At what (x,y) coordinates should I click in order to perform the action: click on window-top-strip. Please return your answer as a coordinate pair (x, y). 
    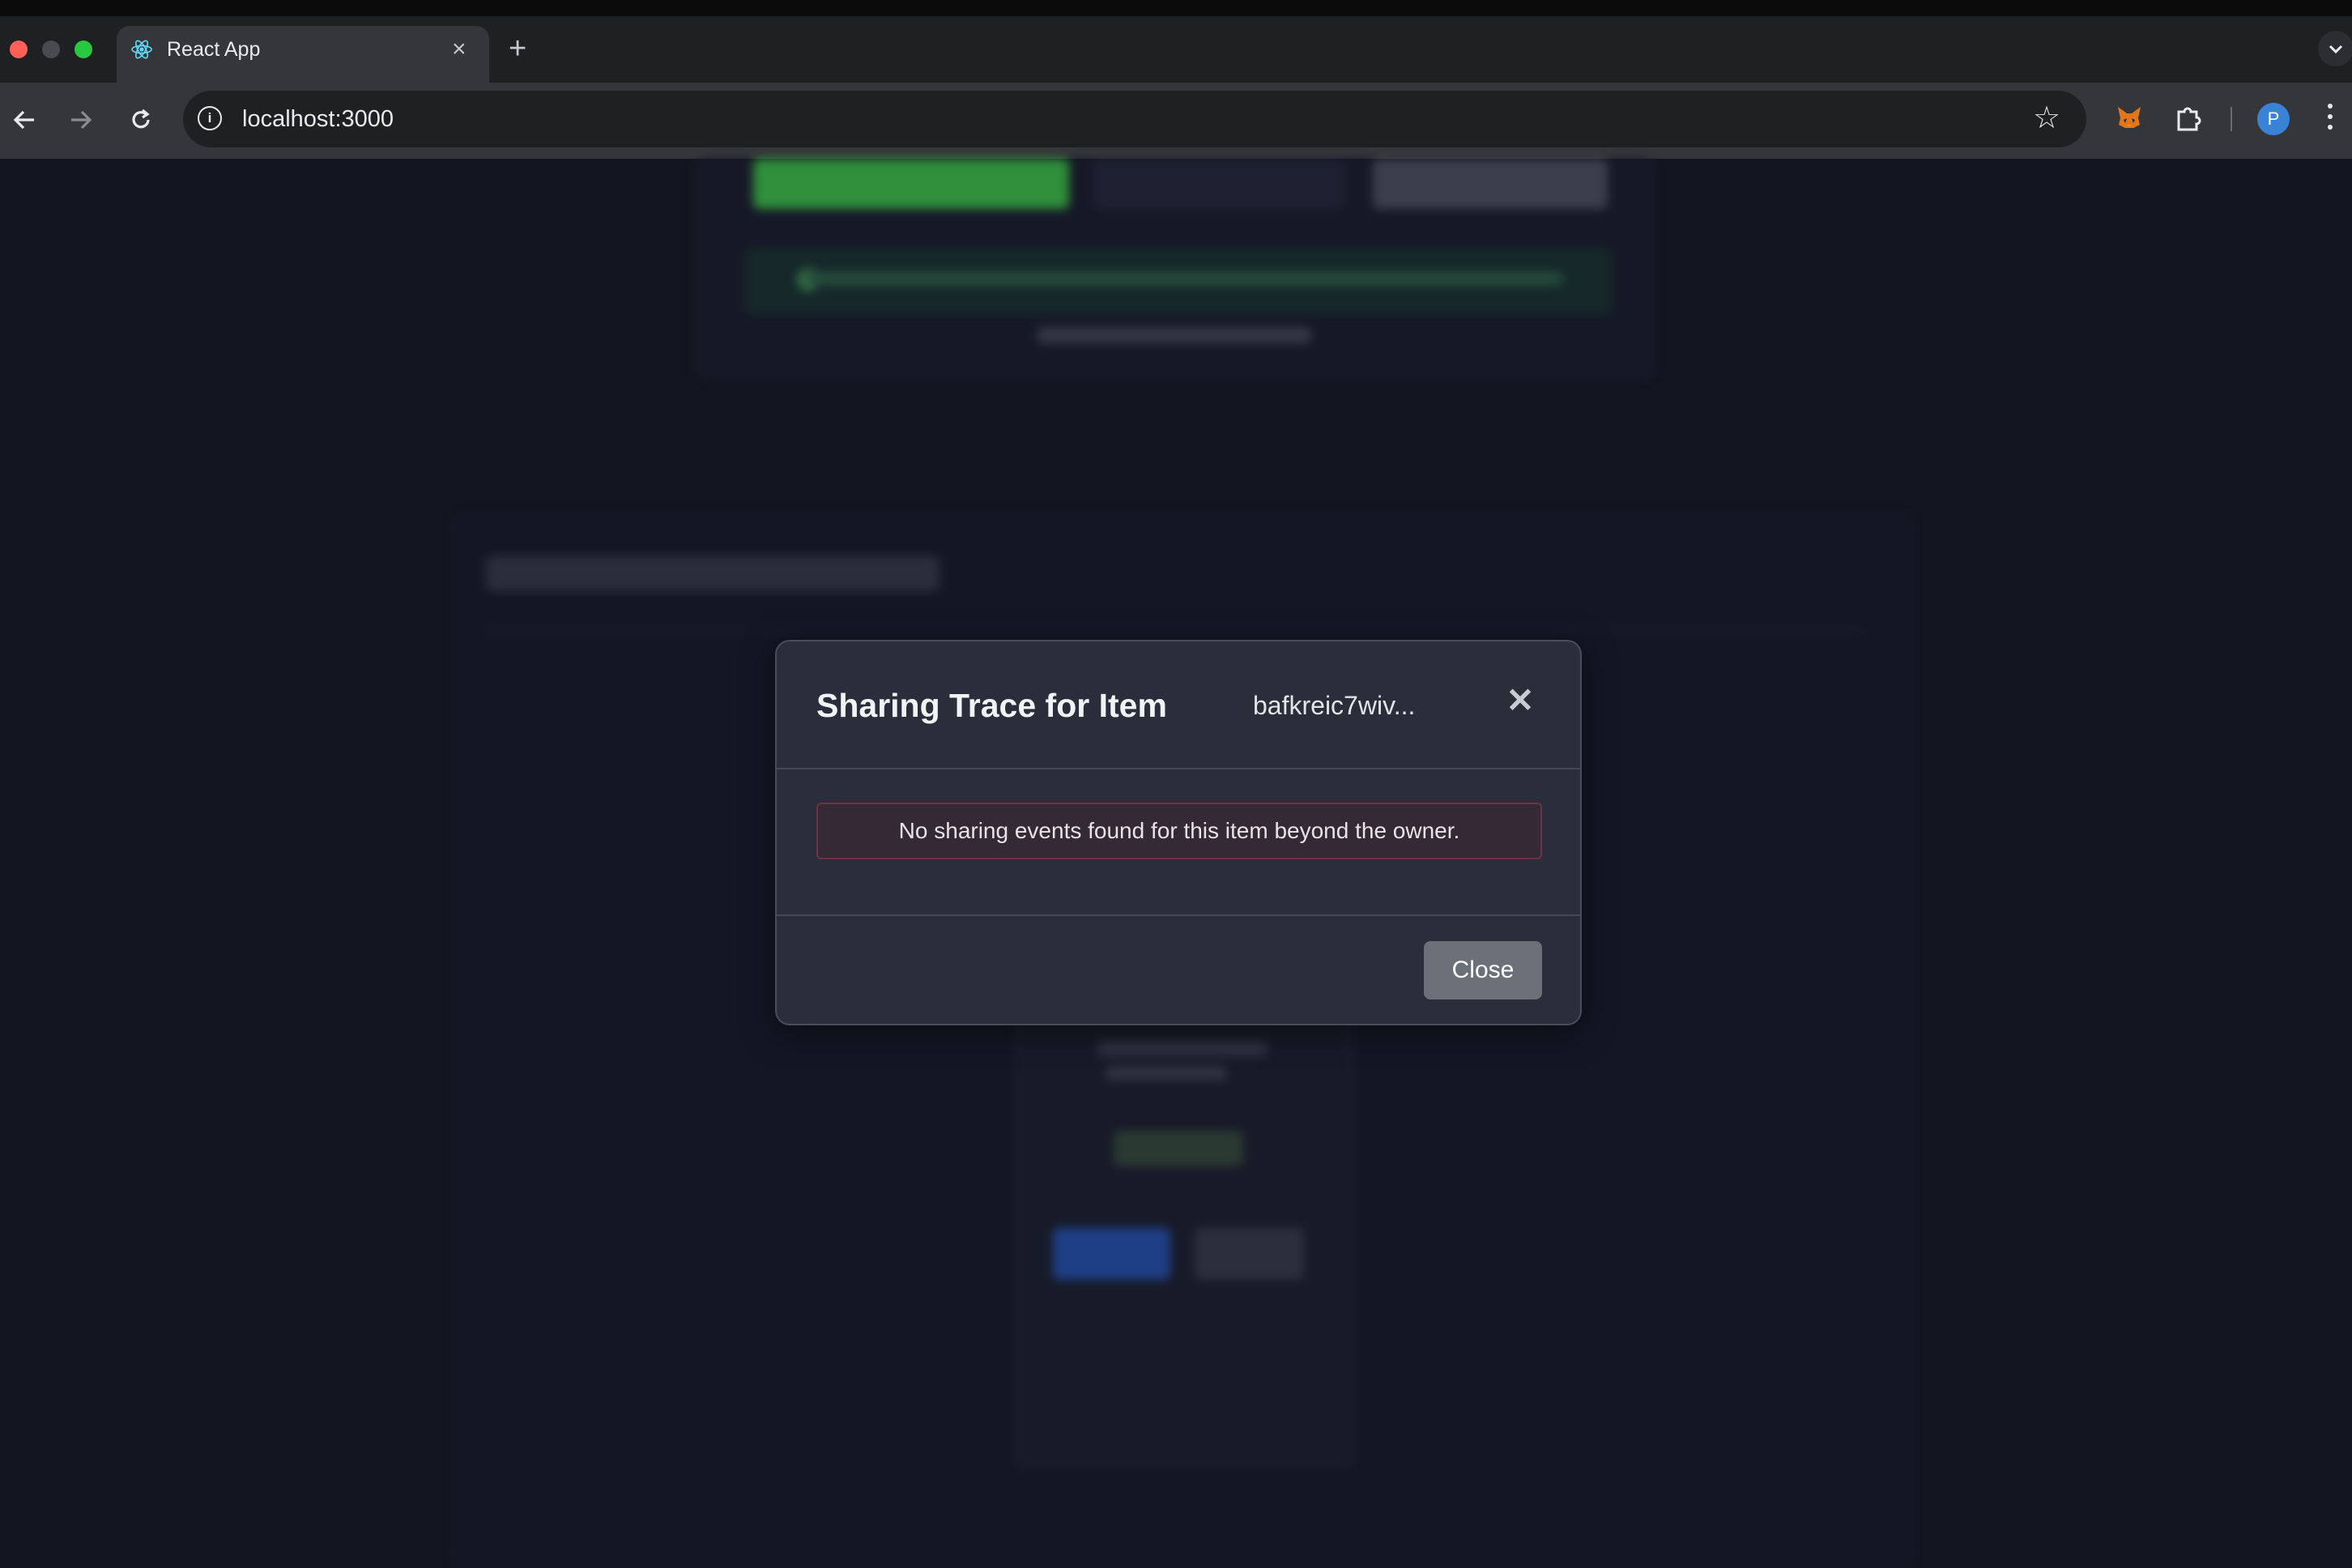
    Looking at the image, I should click on (1176, 8).